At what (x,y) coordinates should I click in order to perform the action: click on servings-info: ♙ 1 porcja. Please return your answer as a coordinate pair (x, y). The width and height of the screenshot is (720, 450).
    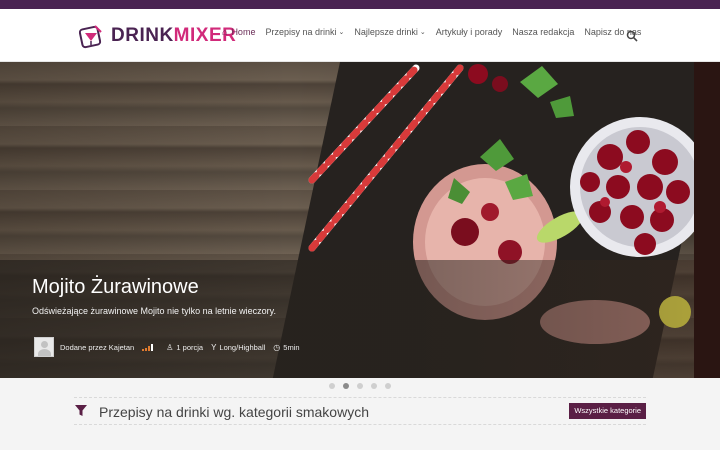
    Looking at the image, I should click on (184, 347).